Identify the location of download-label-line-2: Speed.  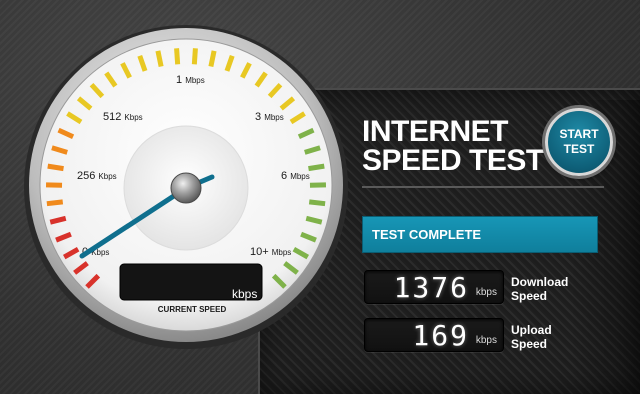
(529, 296).